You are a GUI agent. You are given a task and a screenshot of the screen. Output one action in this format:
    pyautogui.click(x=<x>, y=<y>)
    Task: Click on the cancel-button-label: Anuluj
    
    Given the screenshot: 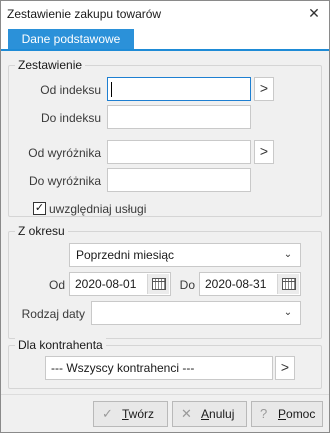 What is the action you would take?
    pyautogui.click(x=218, y=414)
    